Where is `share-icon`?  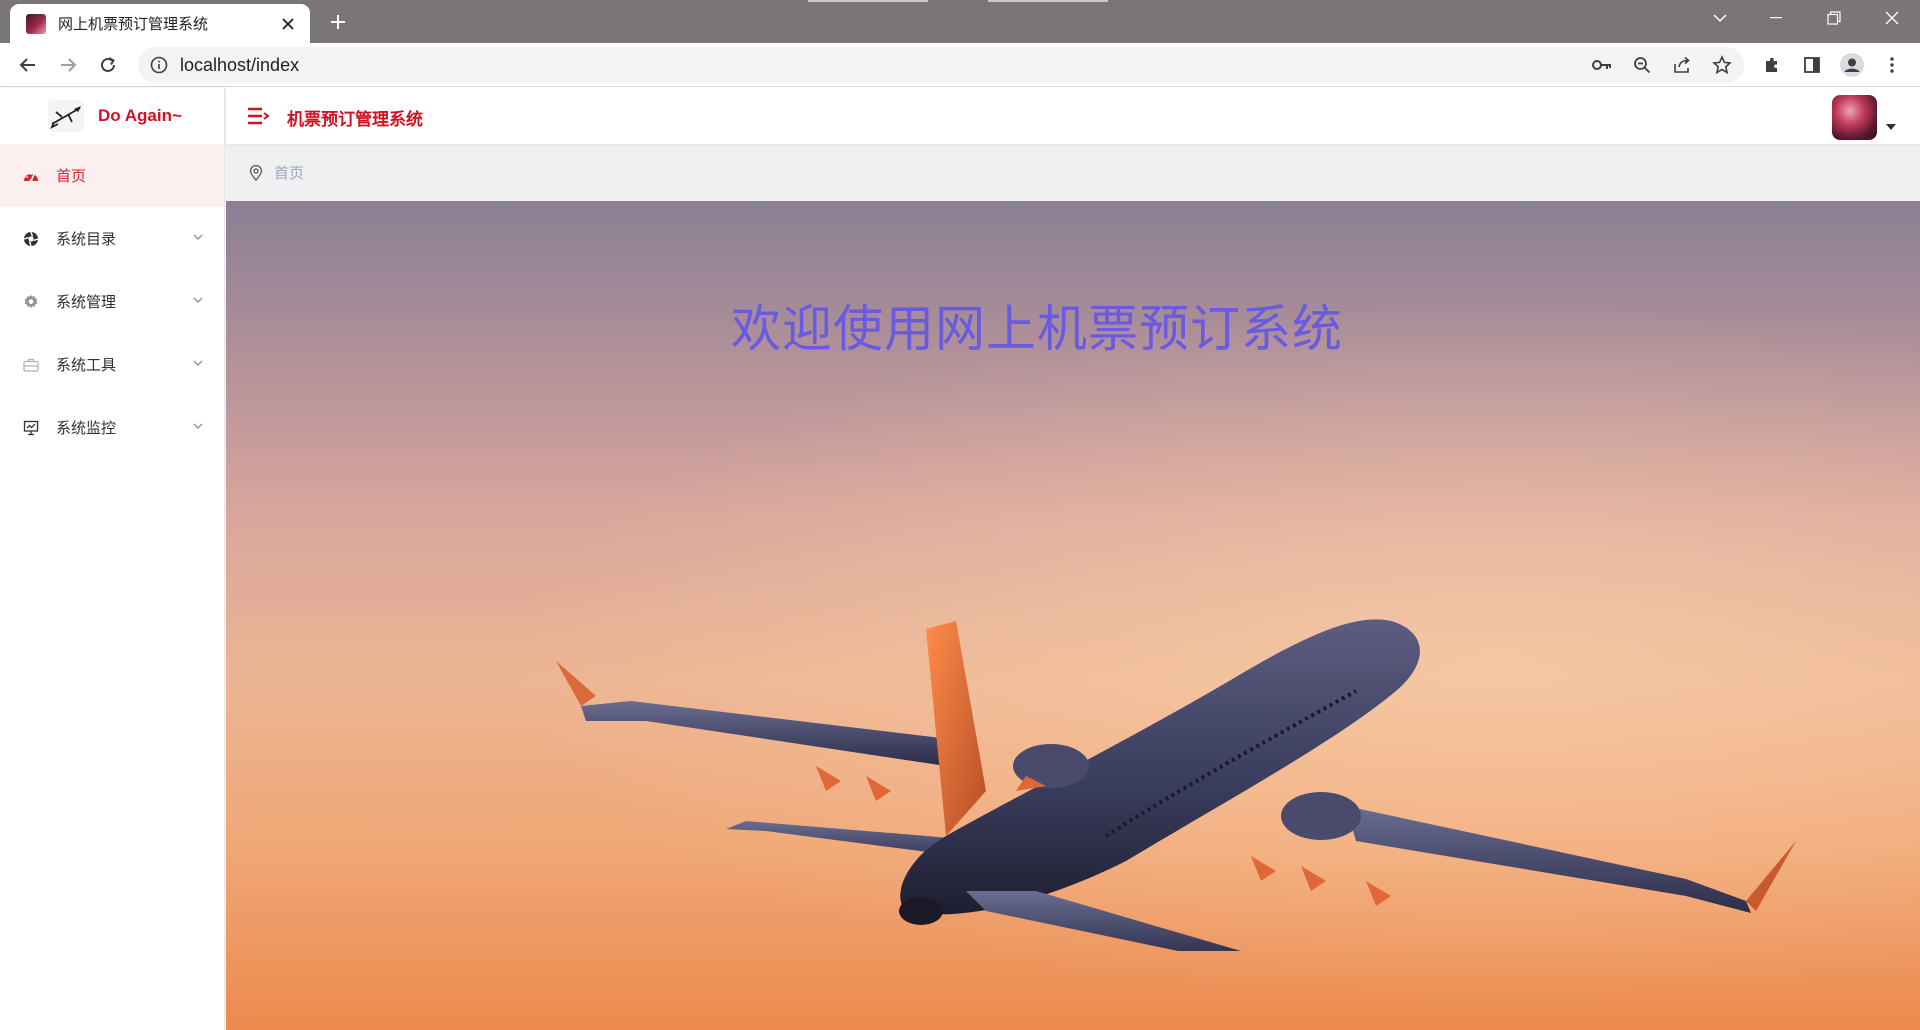 share-icon is located at coordinates (1682, 65).